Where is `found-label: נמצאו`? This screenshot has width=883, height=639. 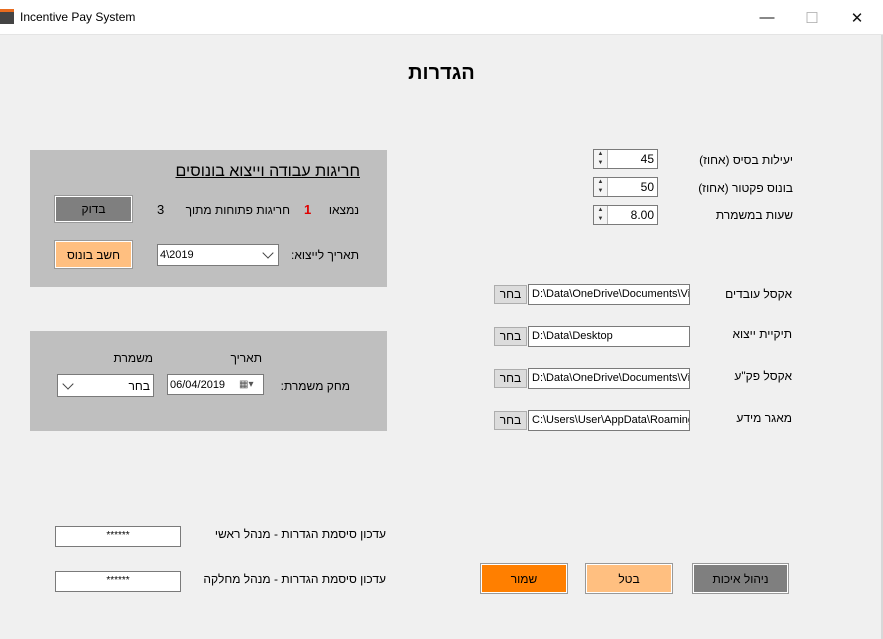 found-label: נמצאו is located at coordinates (343, 210).